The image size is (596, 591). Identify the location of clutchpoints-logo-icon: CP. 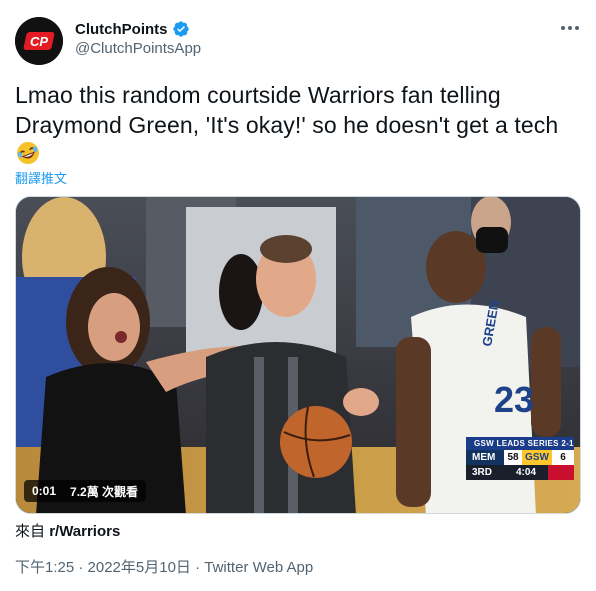
(39, 41).